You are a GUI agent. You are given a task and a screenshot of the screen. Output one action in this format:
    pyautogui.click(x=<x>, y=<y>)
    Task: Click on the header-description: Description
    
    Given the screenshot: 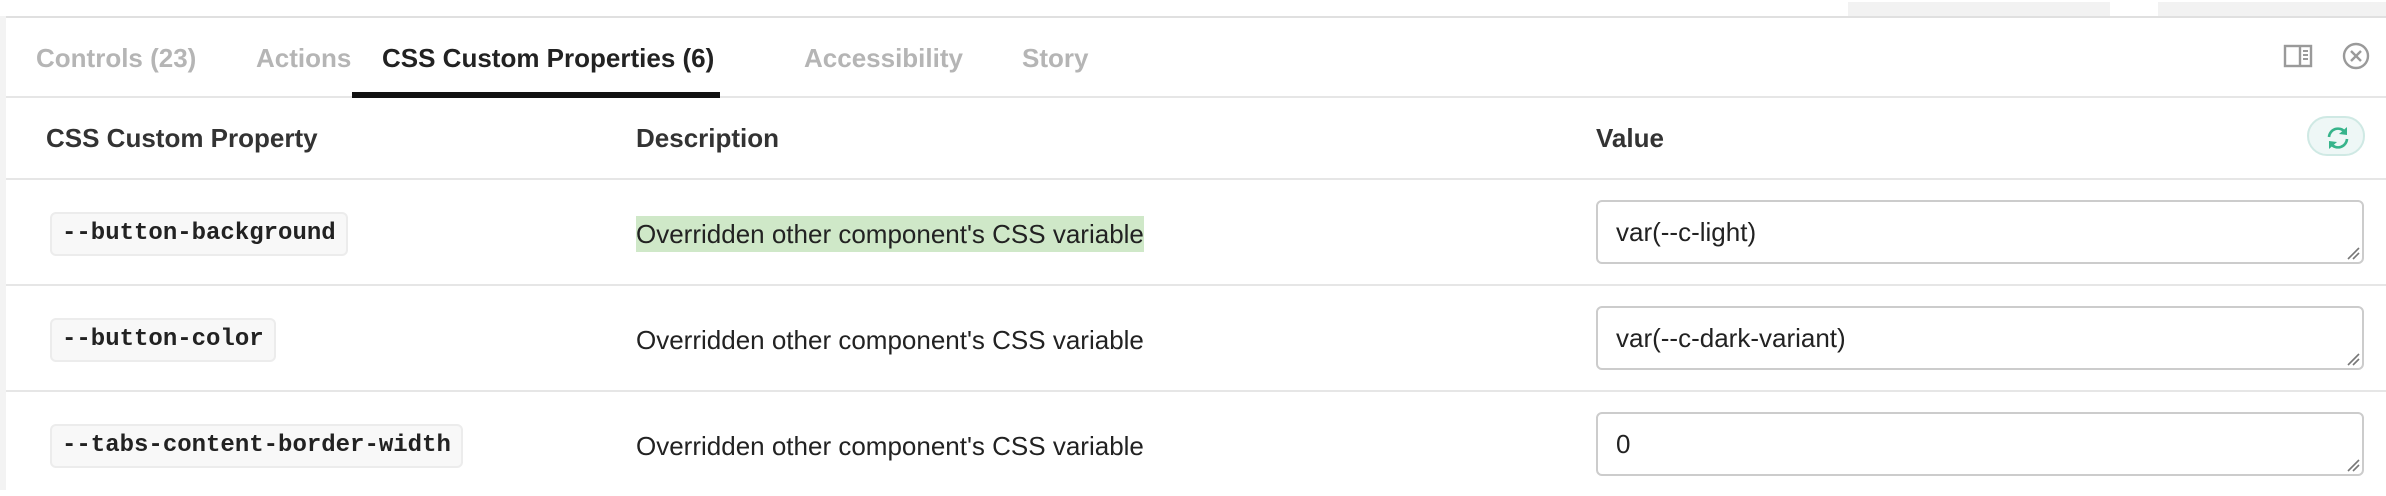 What is the action you would take?
    pyautogui.click(x=708, y=138)
    